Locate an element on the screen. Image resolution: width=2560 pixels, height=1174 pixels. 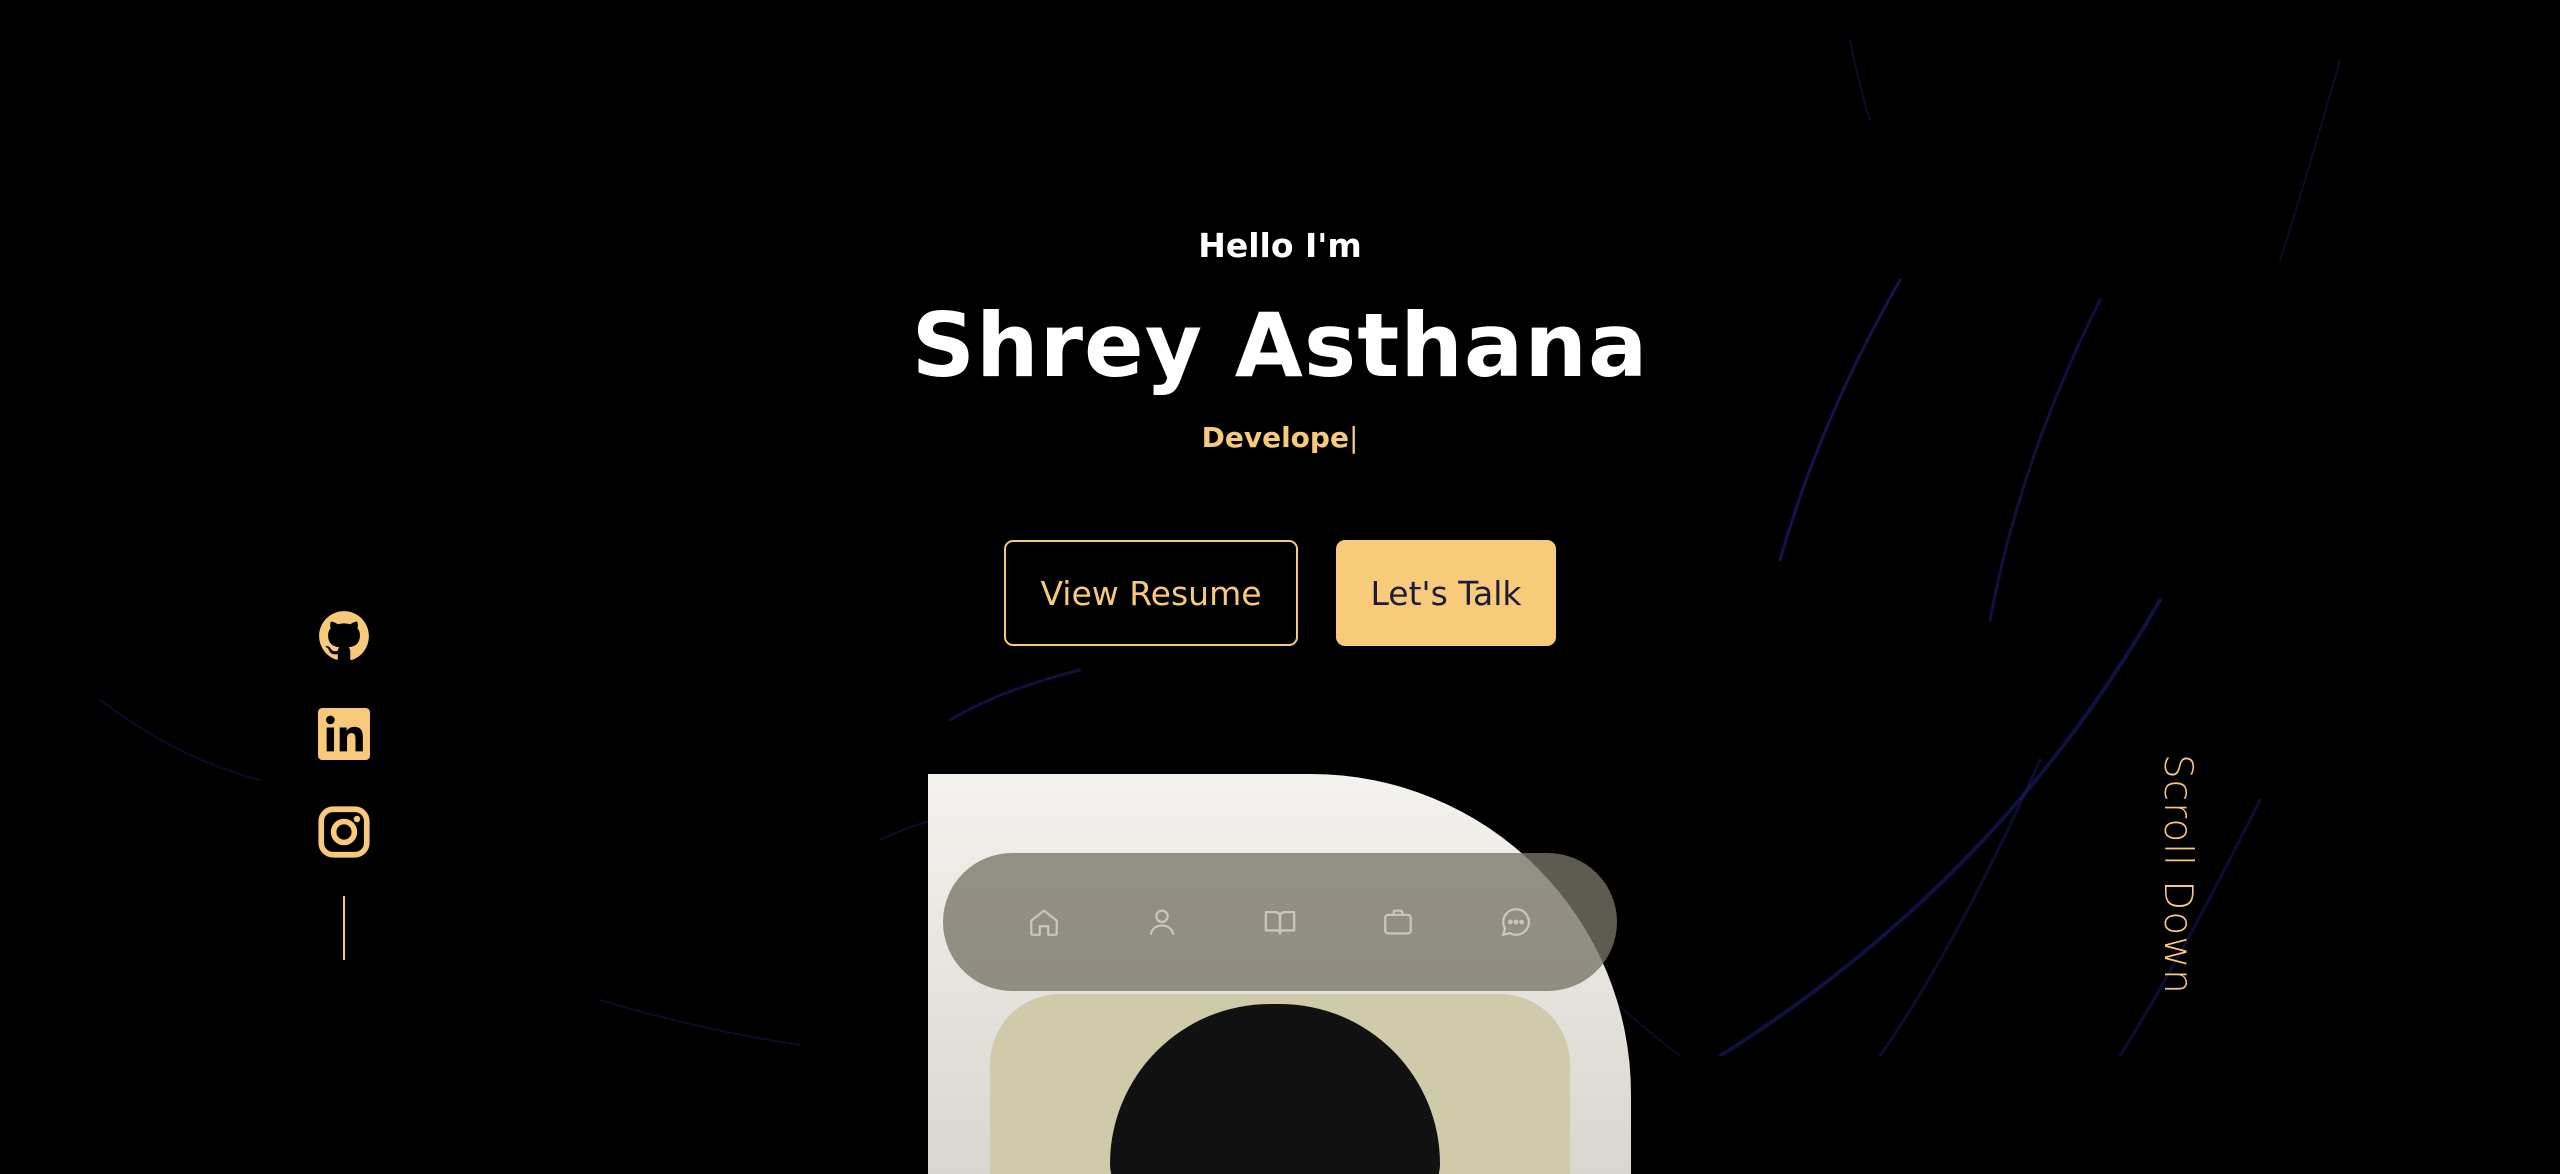
instagram-link is located at coordinates (344, 832).